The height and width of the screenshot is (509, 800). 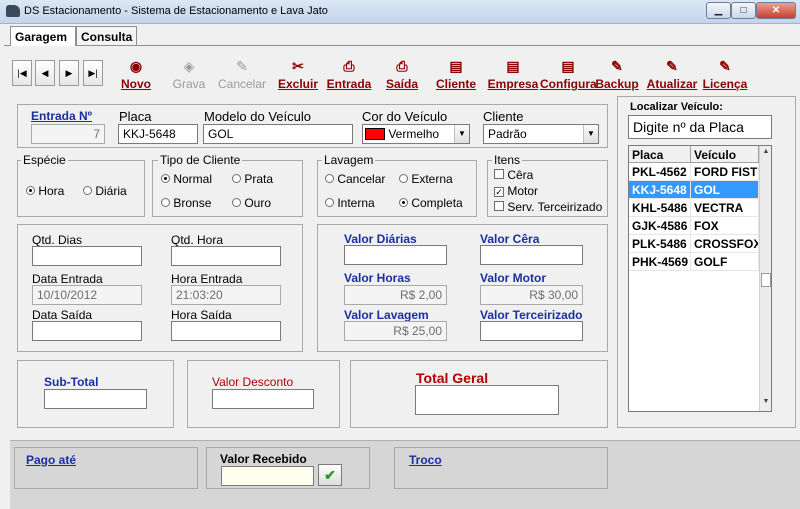 I want to click on last-record-button: ▶|, so click(x=93, y=73).